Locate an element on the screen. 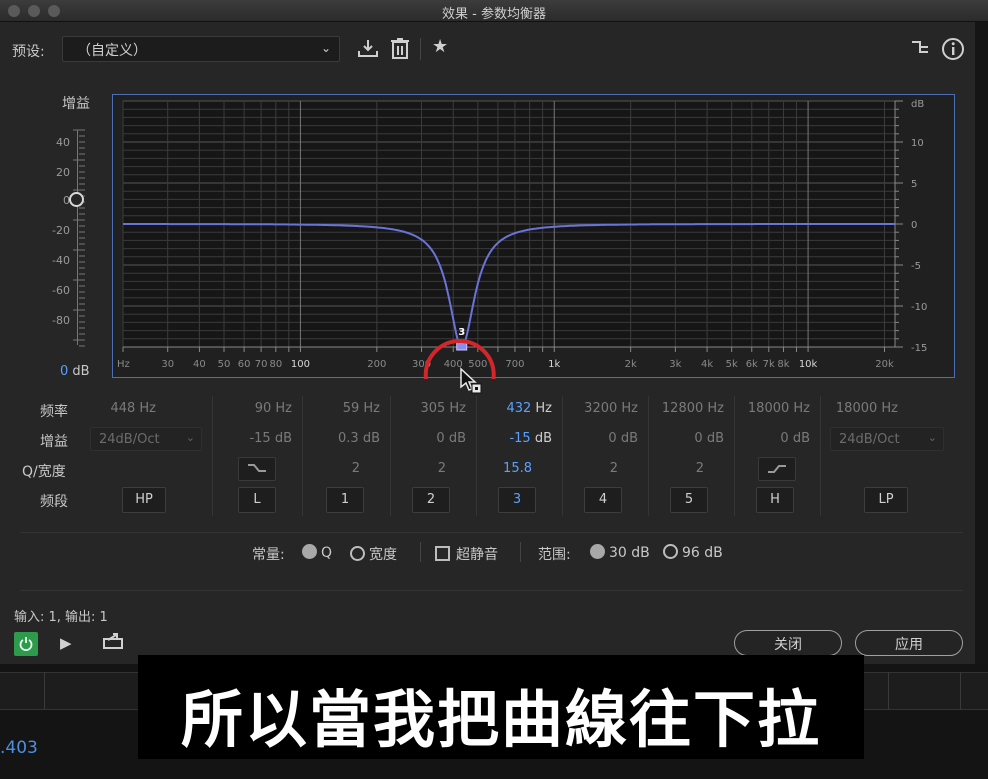 The width and height of the screenshot is (988, 779). db-tick-0: 0 is located at coordinates (914, 225).